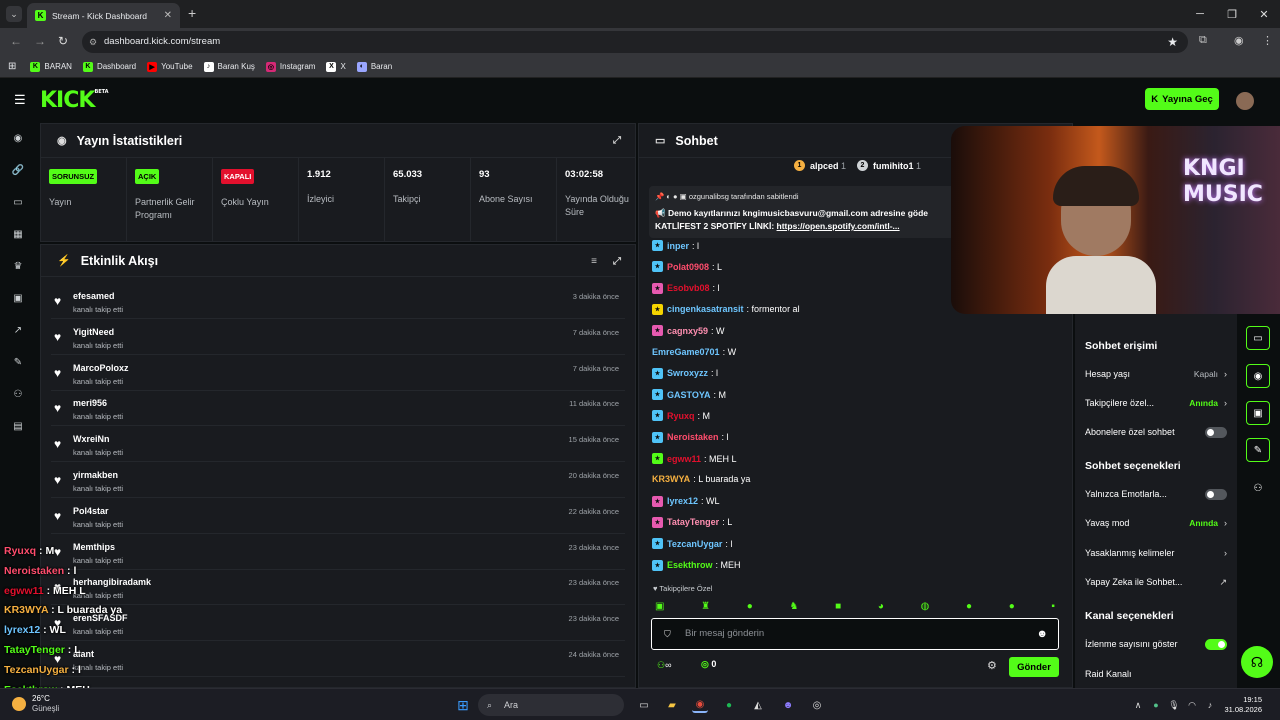 The height and width of the screenshot is (720, 1280). Describe the element at coordinates (93, 42) in the screenshot. I see `site-info-icon: ⚙` at that location.